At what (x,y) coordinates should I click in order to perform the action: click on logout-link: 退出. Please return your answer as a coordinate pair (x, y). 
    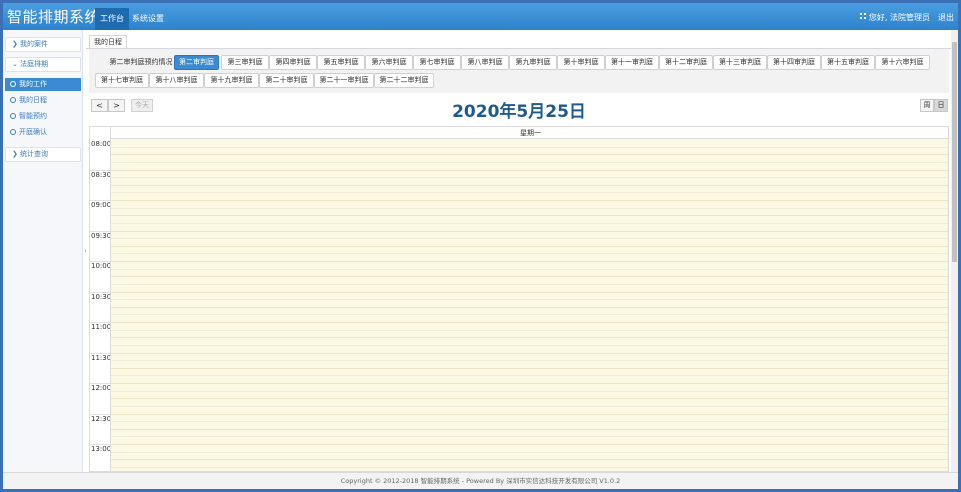
    Looking at the image, I should click on (946, 17).